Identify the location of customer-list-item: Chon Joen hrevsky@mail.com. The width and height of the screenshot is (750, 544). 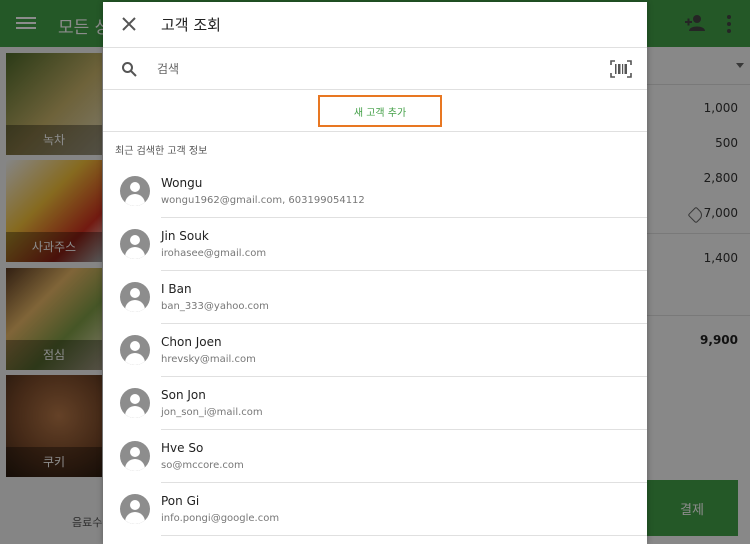
(375, 350).